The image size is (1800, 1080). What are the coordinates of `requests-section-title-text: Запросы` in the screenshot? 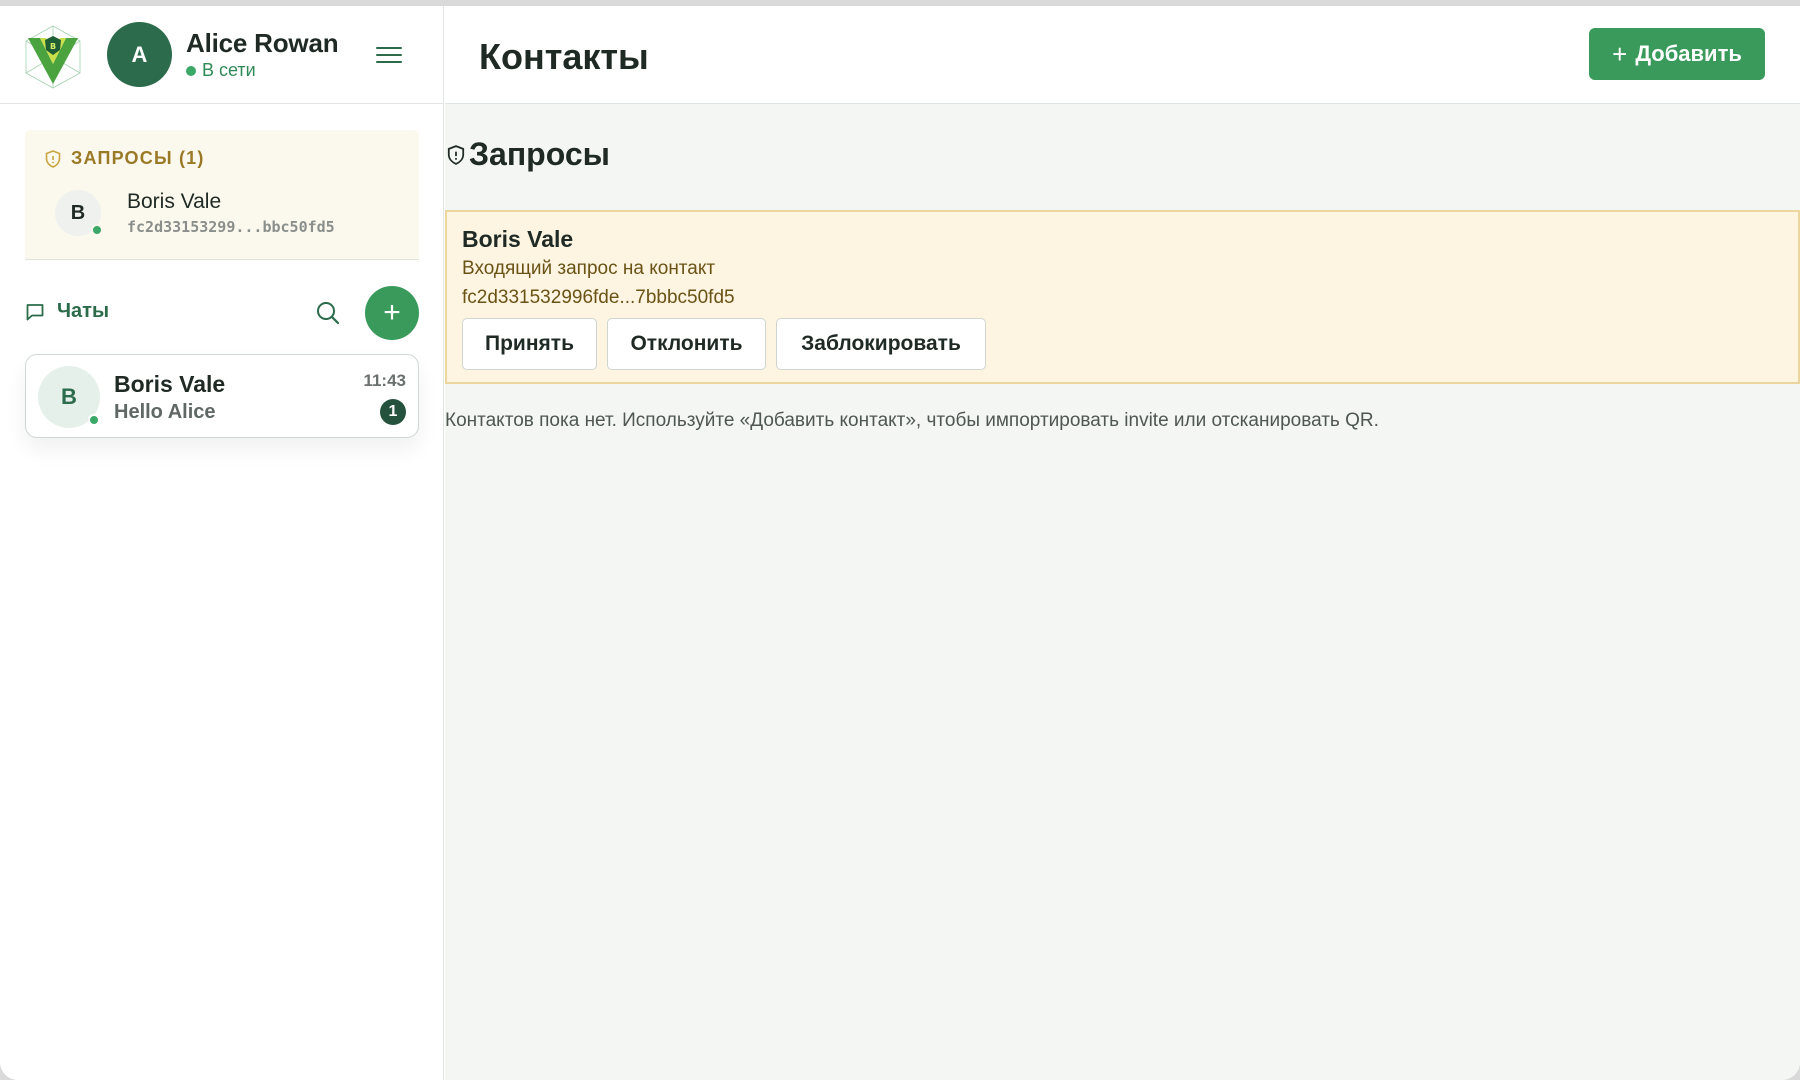 It's located at (539, 154).